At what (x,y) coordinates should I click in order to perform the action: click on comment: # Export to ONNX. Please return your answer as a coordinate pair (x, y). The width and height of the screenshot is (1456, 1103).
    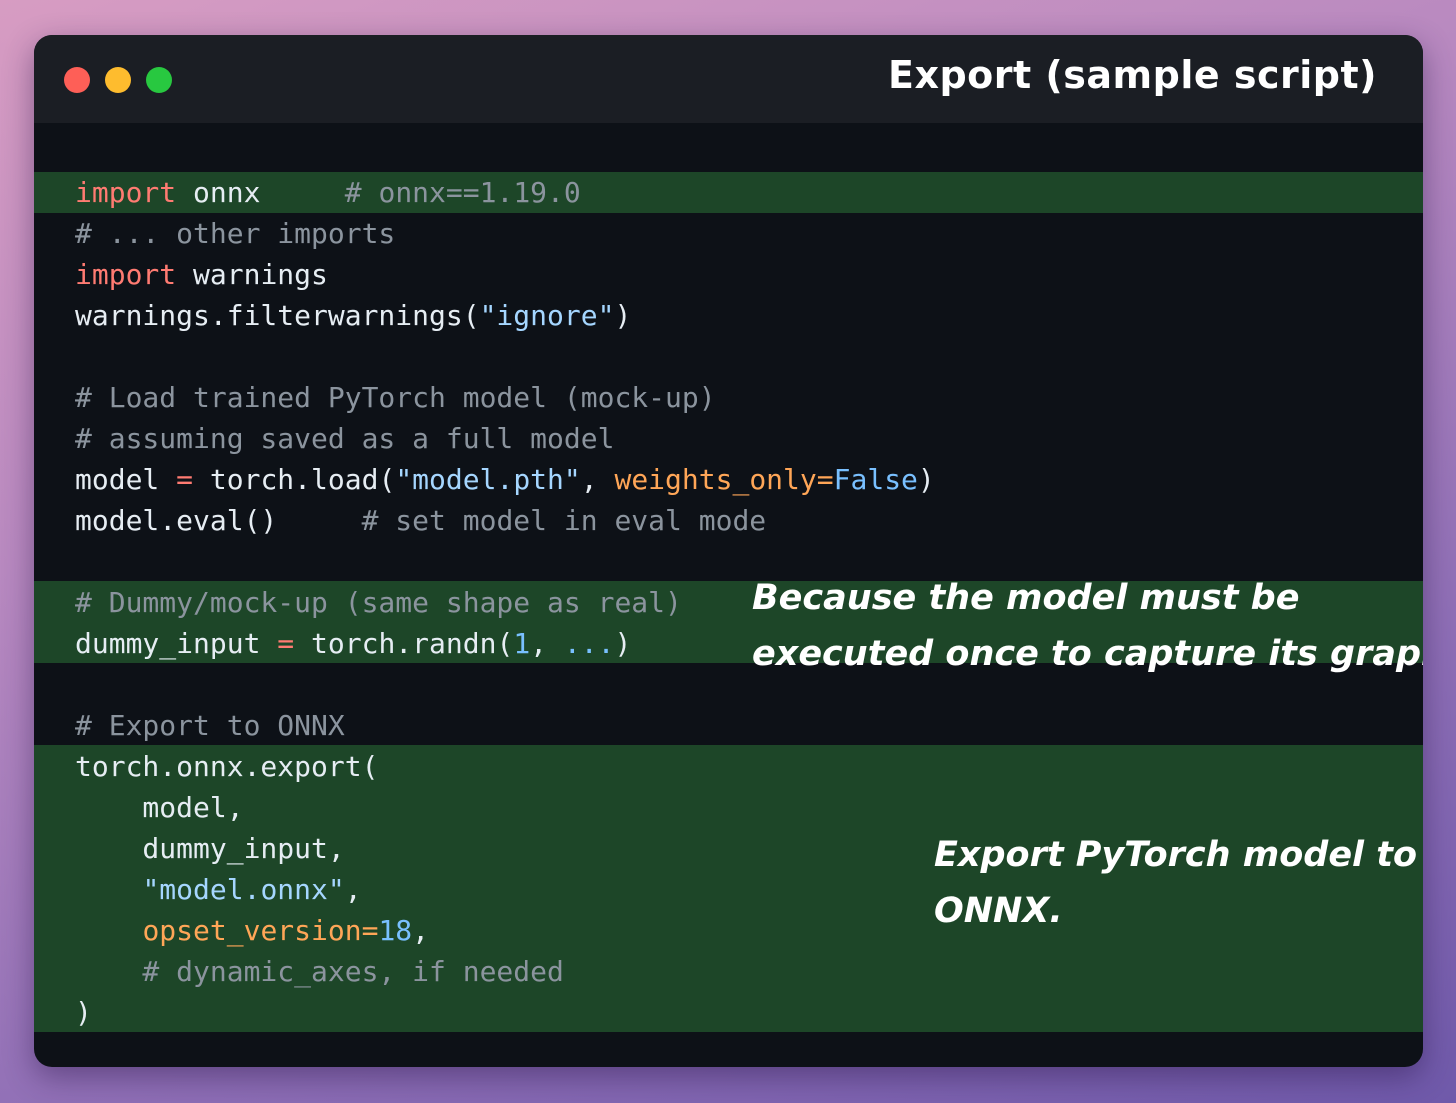
    Looking at the image, I should click on (210, 725).